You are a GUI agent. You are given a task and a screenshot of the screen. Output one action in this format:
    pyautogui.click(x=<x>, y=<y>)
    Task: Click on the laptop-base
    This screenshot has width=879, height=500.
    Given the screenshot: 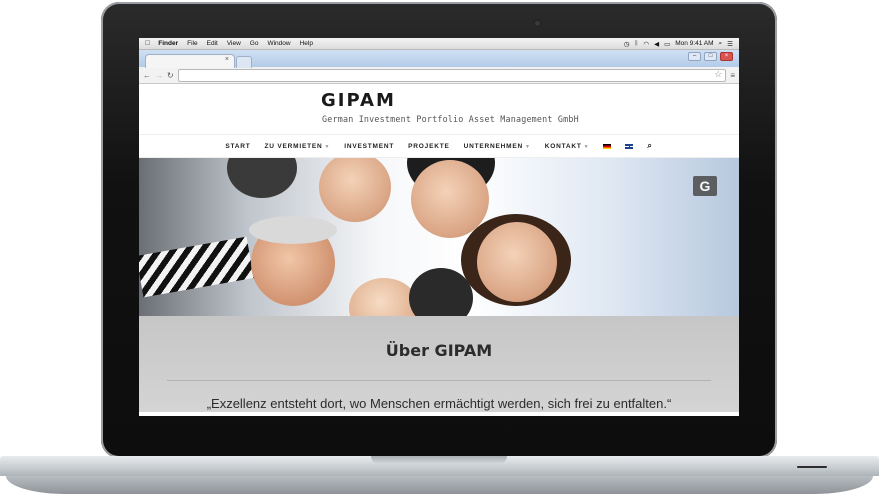 What is the action you would take?
    pyautogui.click(x=439, y=478)
    